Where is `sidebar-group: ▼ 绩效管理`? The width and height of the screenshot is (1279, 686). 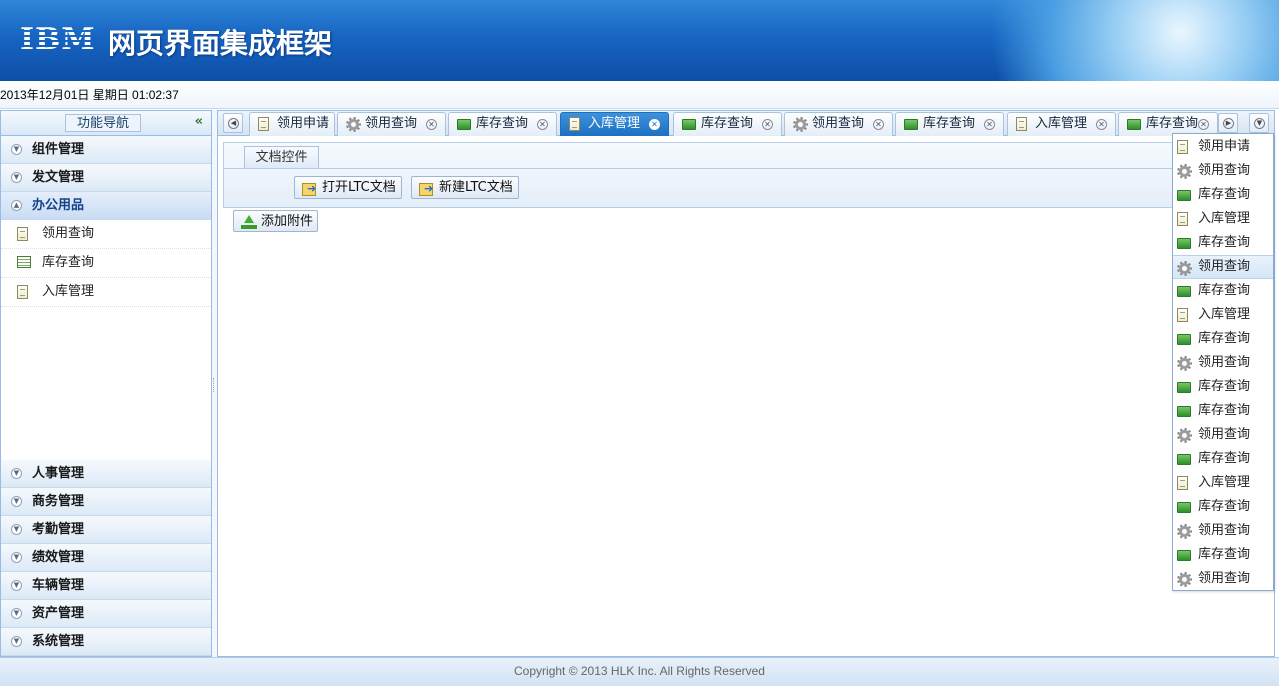
sidebar-group: ▼ 绩效管理 is located at coordinates (106, 558).